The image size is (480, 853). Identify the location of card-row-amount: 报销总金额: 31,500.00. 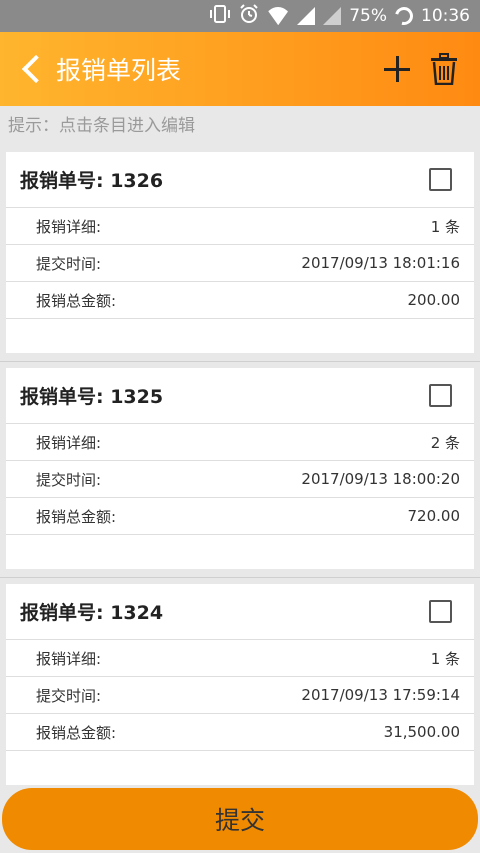
(240, 732).